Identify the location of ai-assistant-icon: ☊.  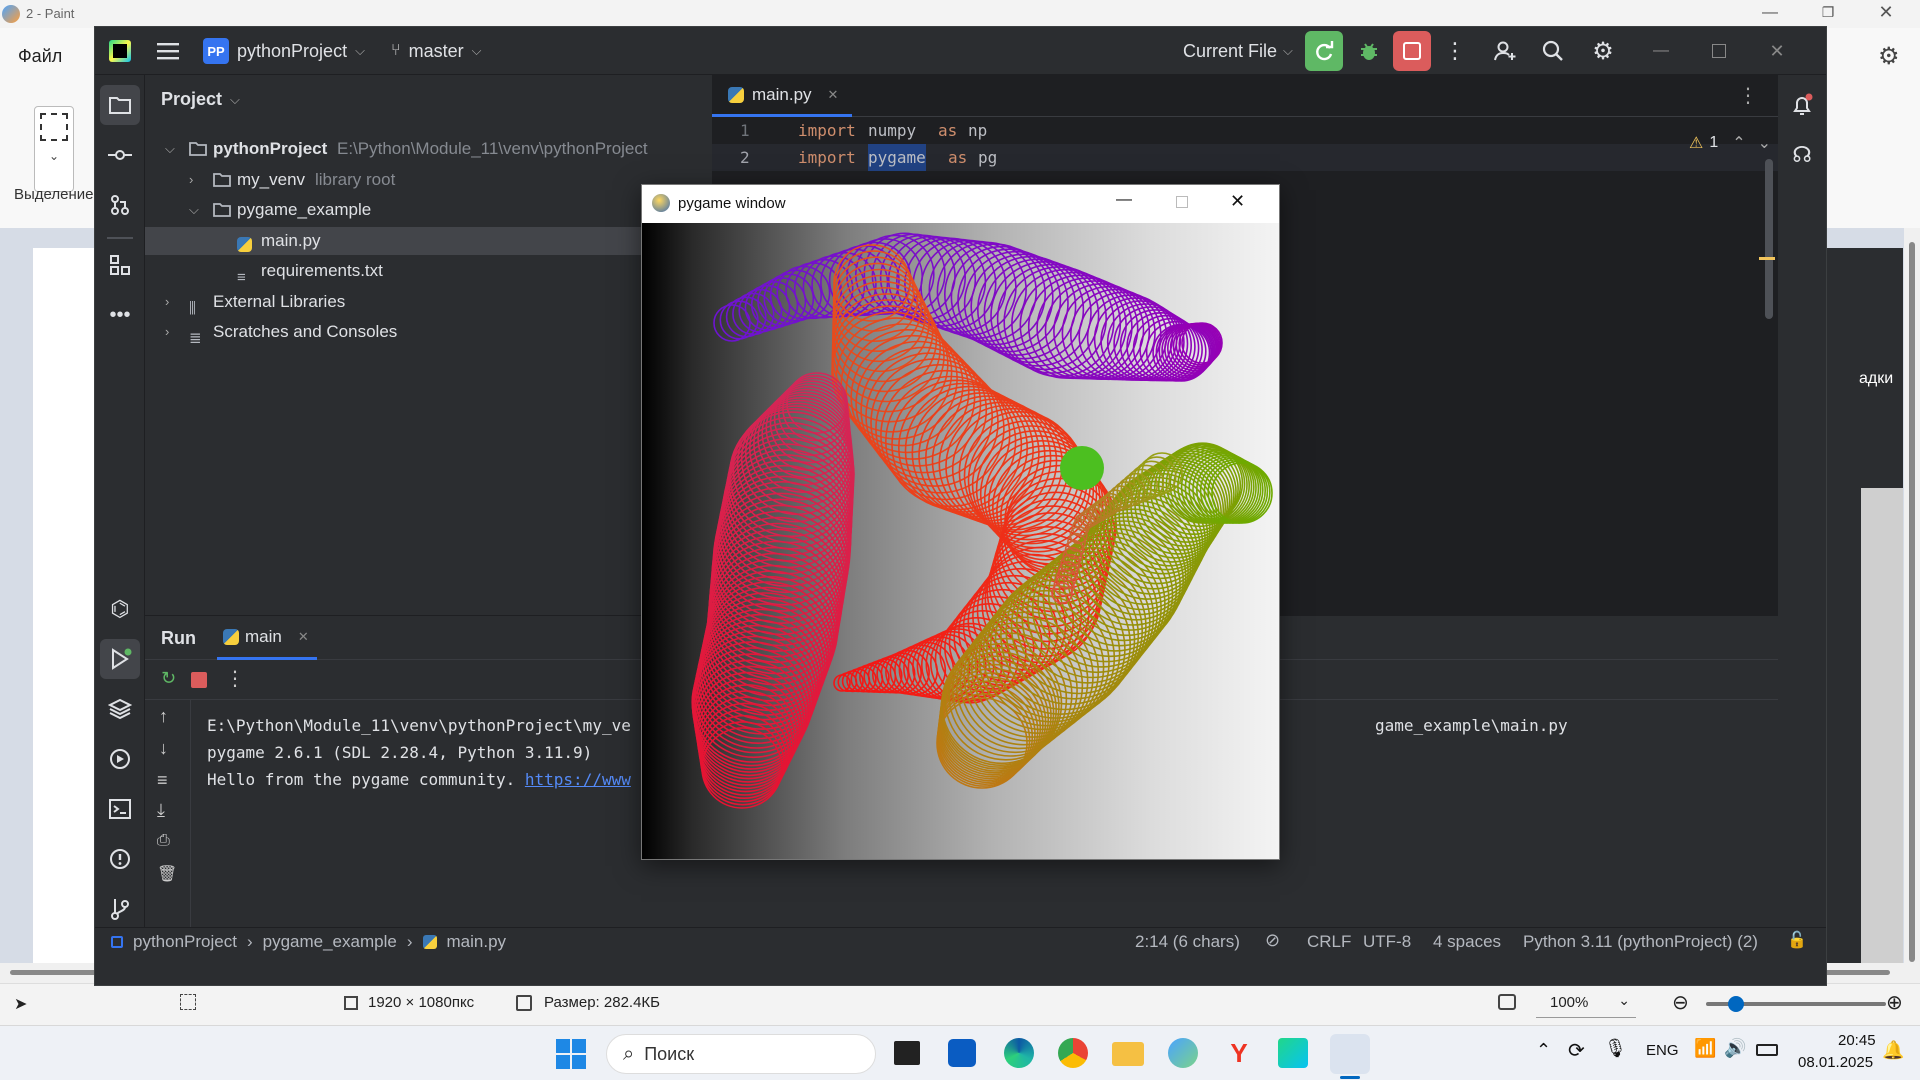
(1802, 155).